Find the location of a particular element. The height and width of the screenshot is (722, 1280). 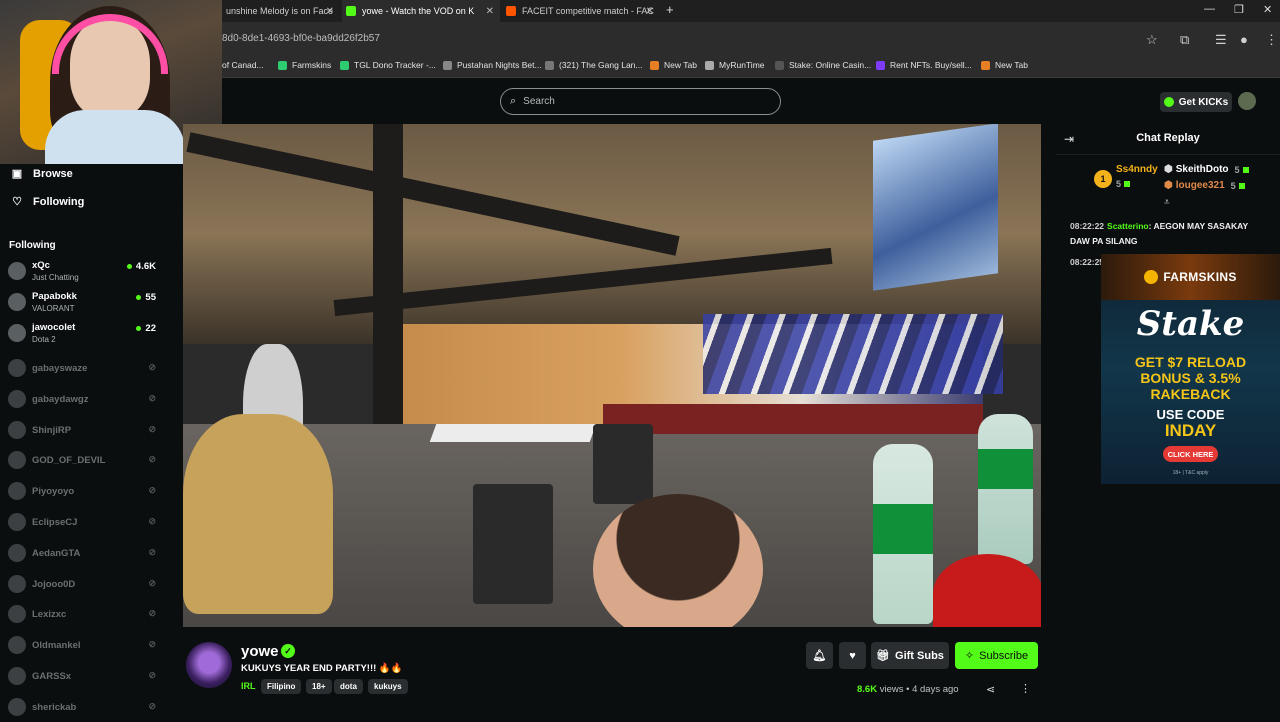

gifter-name: SkeithDoto is located at coordinates (1202, 169).